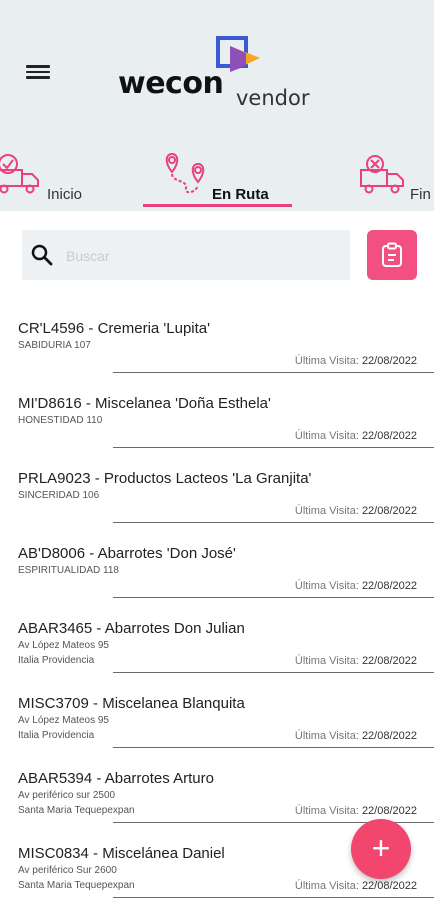 The width and height of the screenshot is (434, 910). I want to click on route-tabs: Inicio En Ruta Fin, so click(217, 179).